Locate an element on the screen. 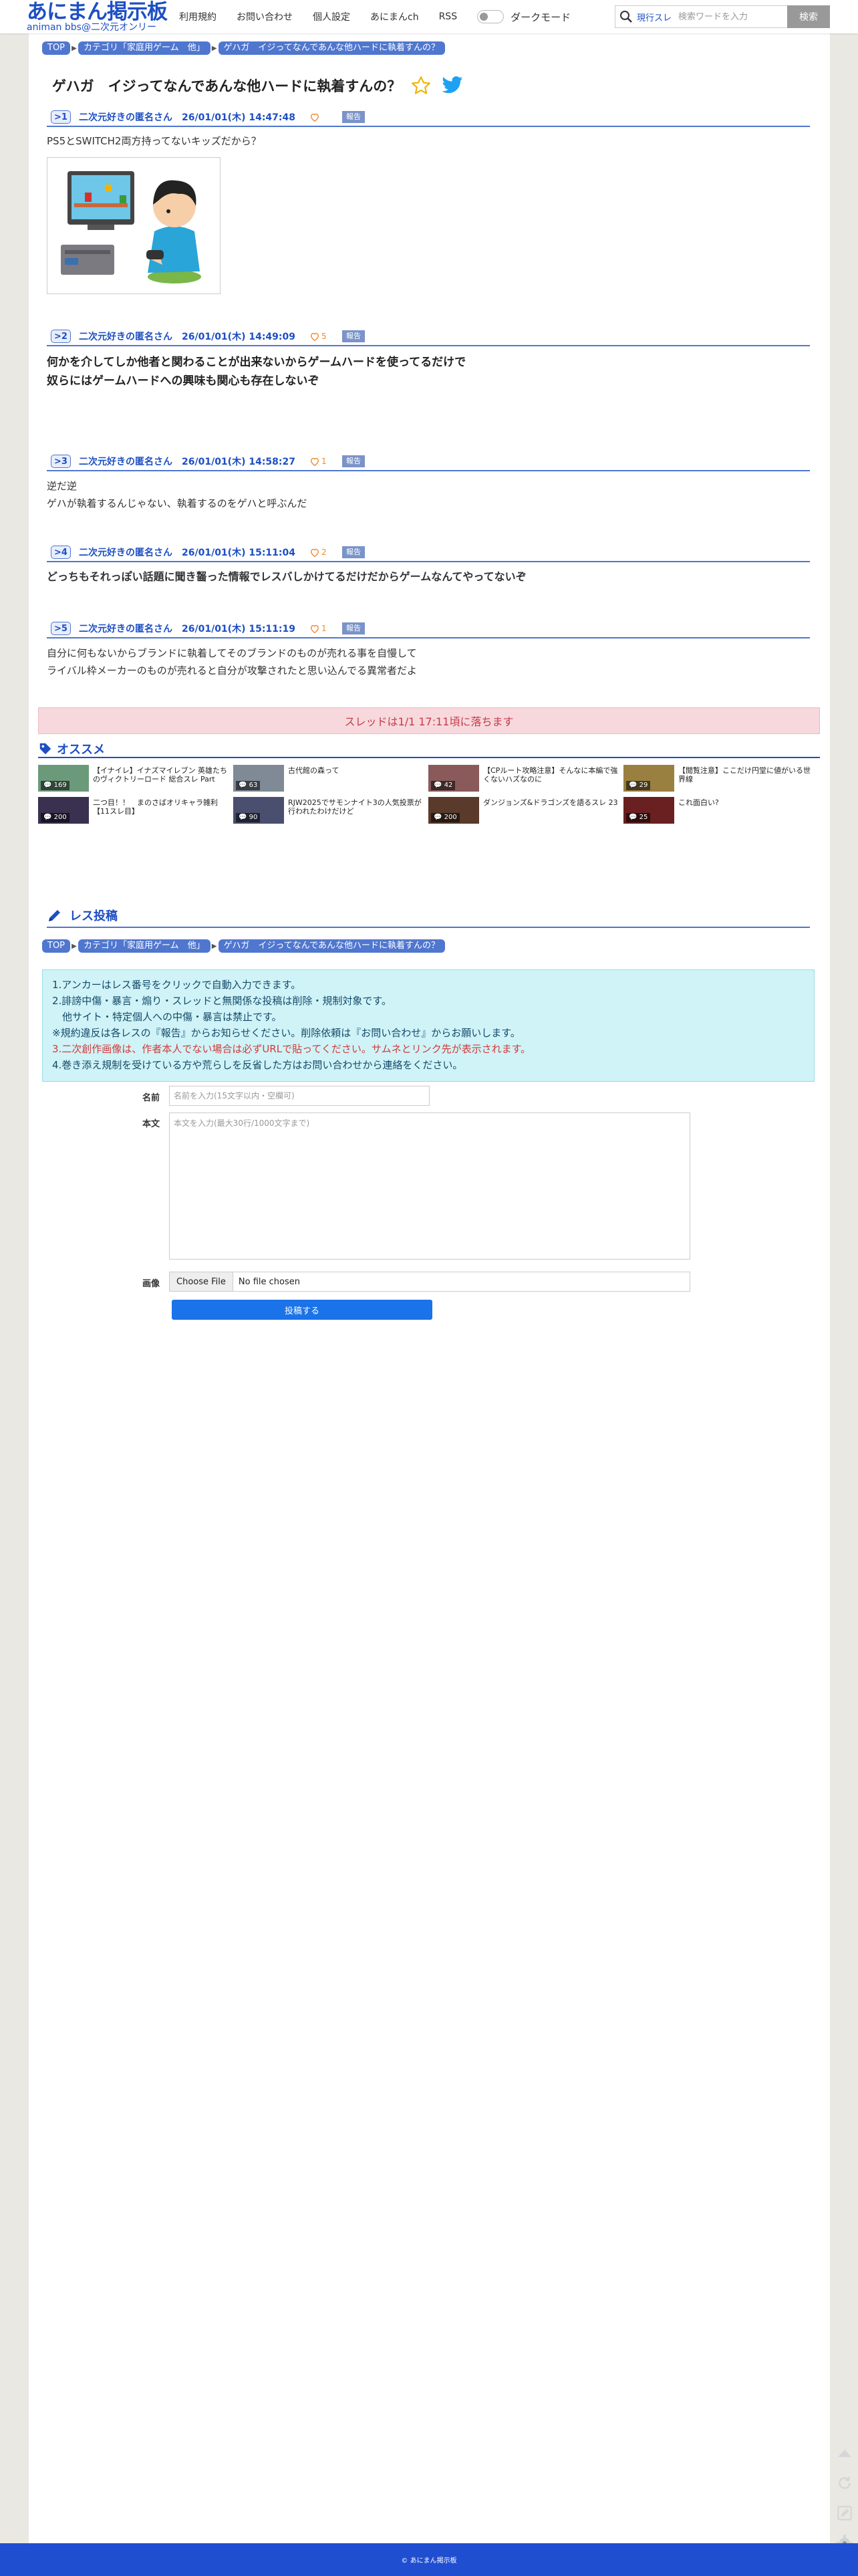 The height and width of the screenshot is (2576, 858). post-number: >3 is located at coordinates (61, 461).